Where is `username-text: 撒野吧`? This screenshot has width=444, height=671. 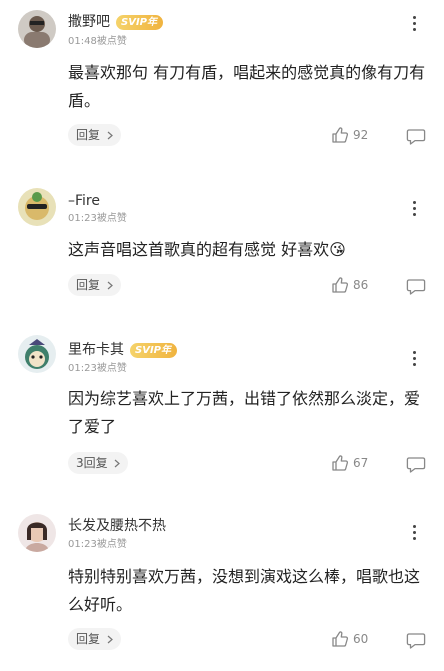
username-text: 撒野吧 is located at coordinates (89, 22).